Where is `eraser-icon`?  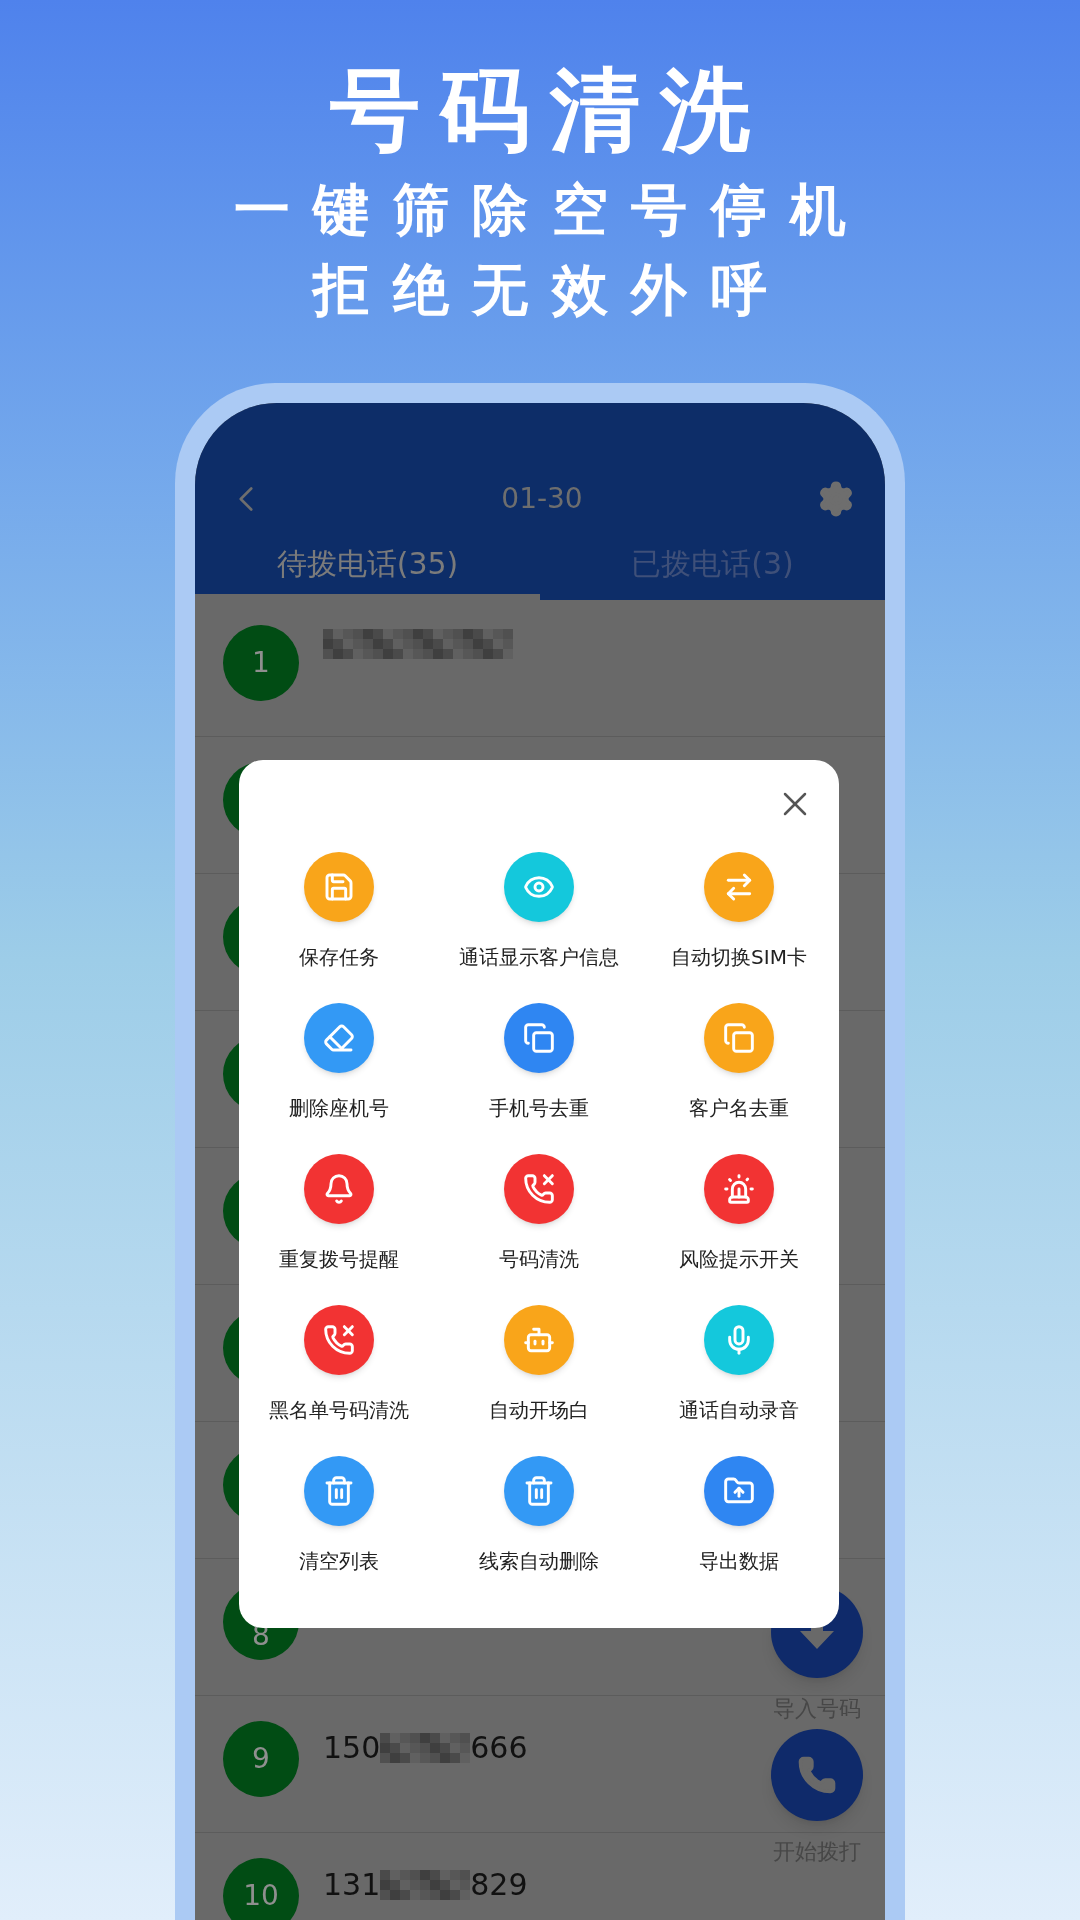
eraser-icon is located at coordinates (339, 1038).